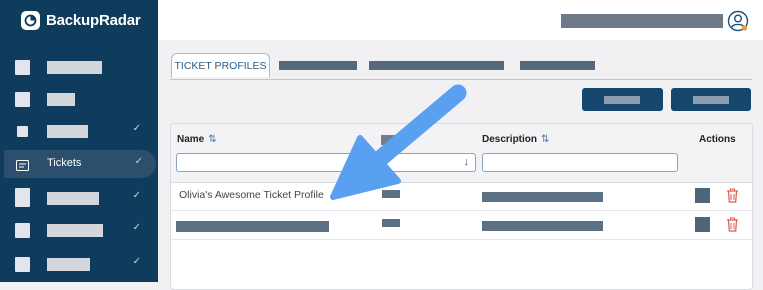 Image resolution: width=763 pixels, height=290 pixels. What do you see at coordinates (220, 65) in the screenshot?
I see `tab-ticket-profiles: TICKET PROFILES` at bounding box center [220, 65].